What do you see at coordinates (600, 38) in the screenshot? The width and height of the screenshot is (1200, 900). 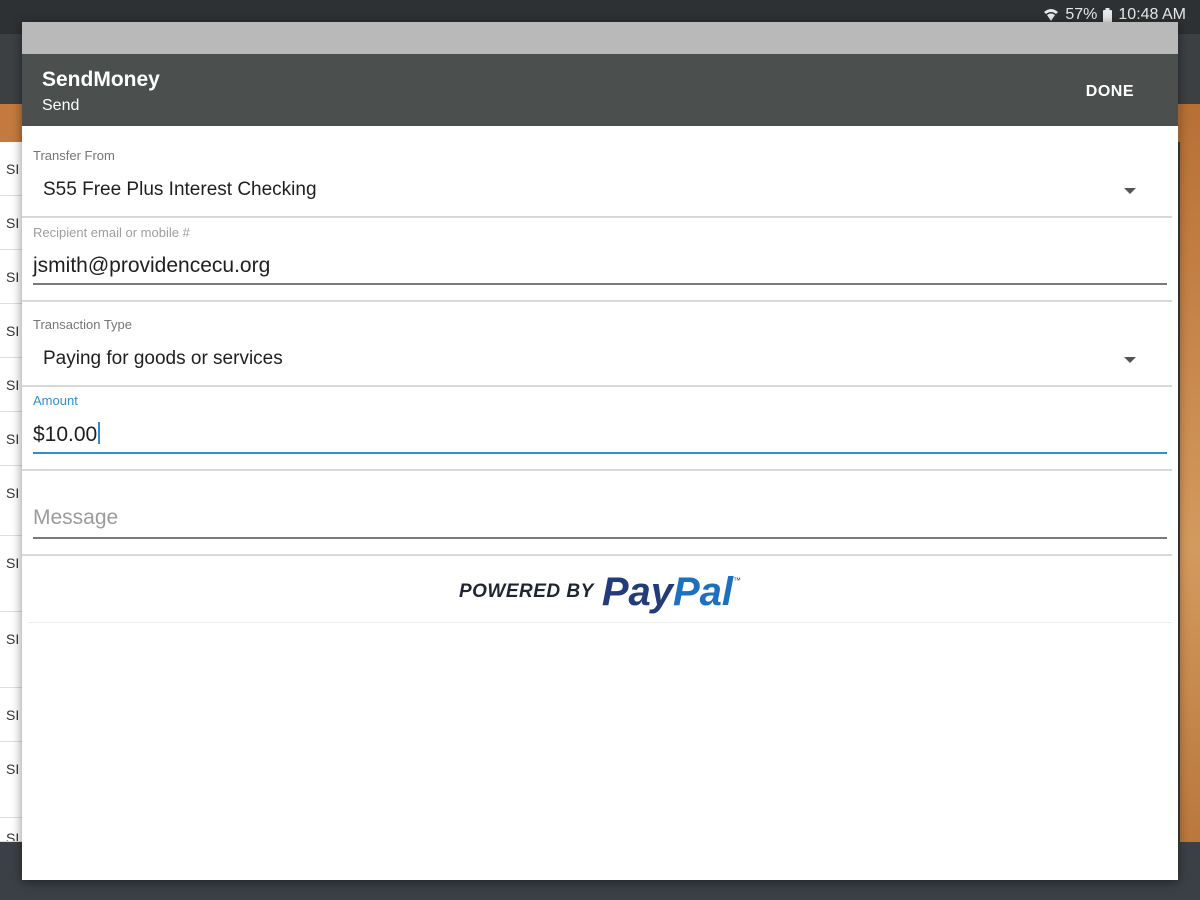 I see `dialog-top-bar` at bounding box center [600, 38].